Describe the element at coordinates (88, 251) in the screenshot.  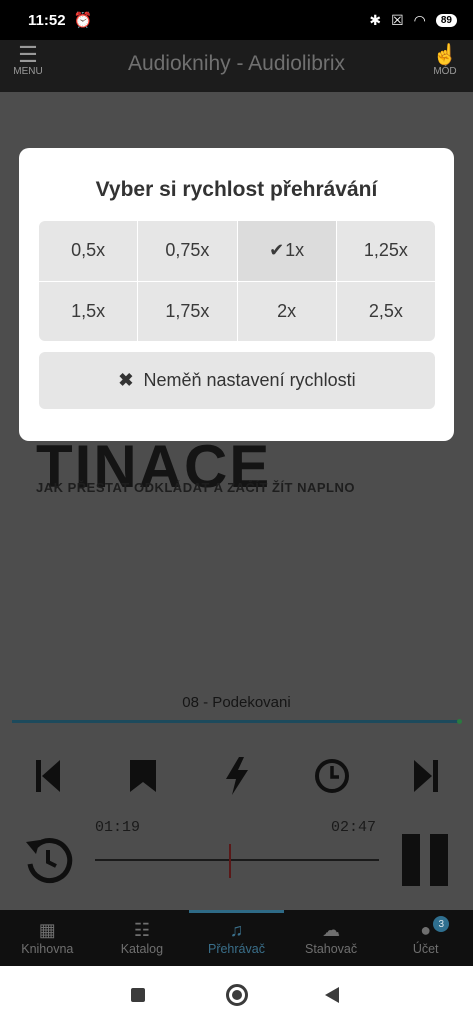
I see `speed-option-0-5x: 0,5x` at that location.